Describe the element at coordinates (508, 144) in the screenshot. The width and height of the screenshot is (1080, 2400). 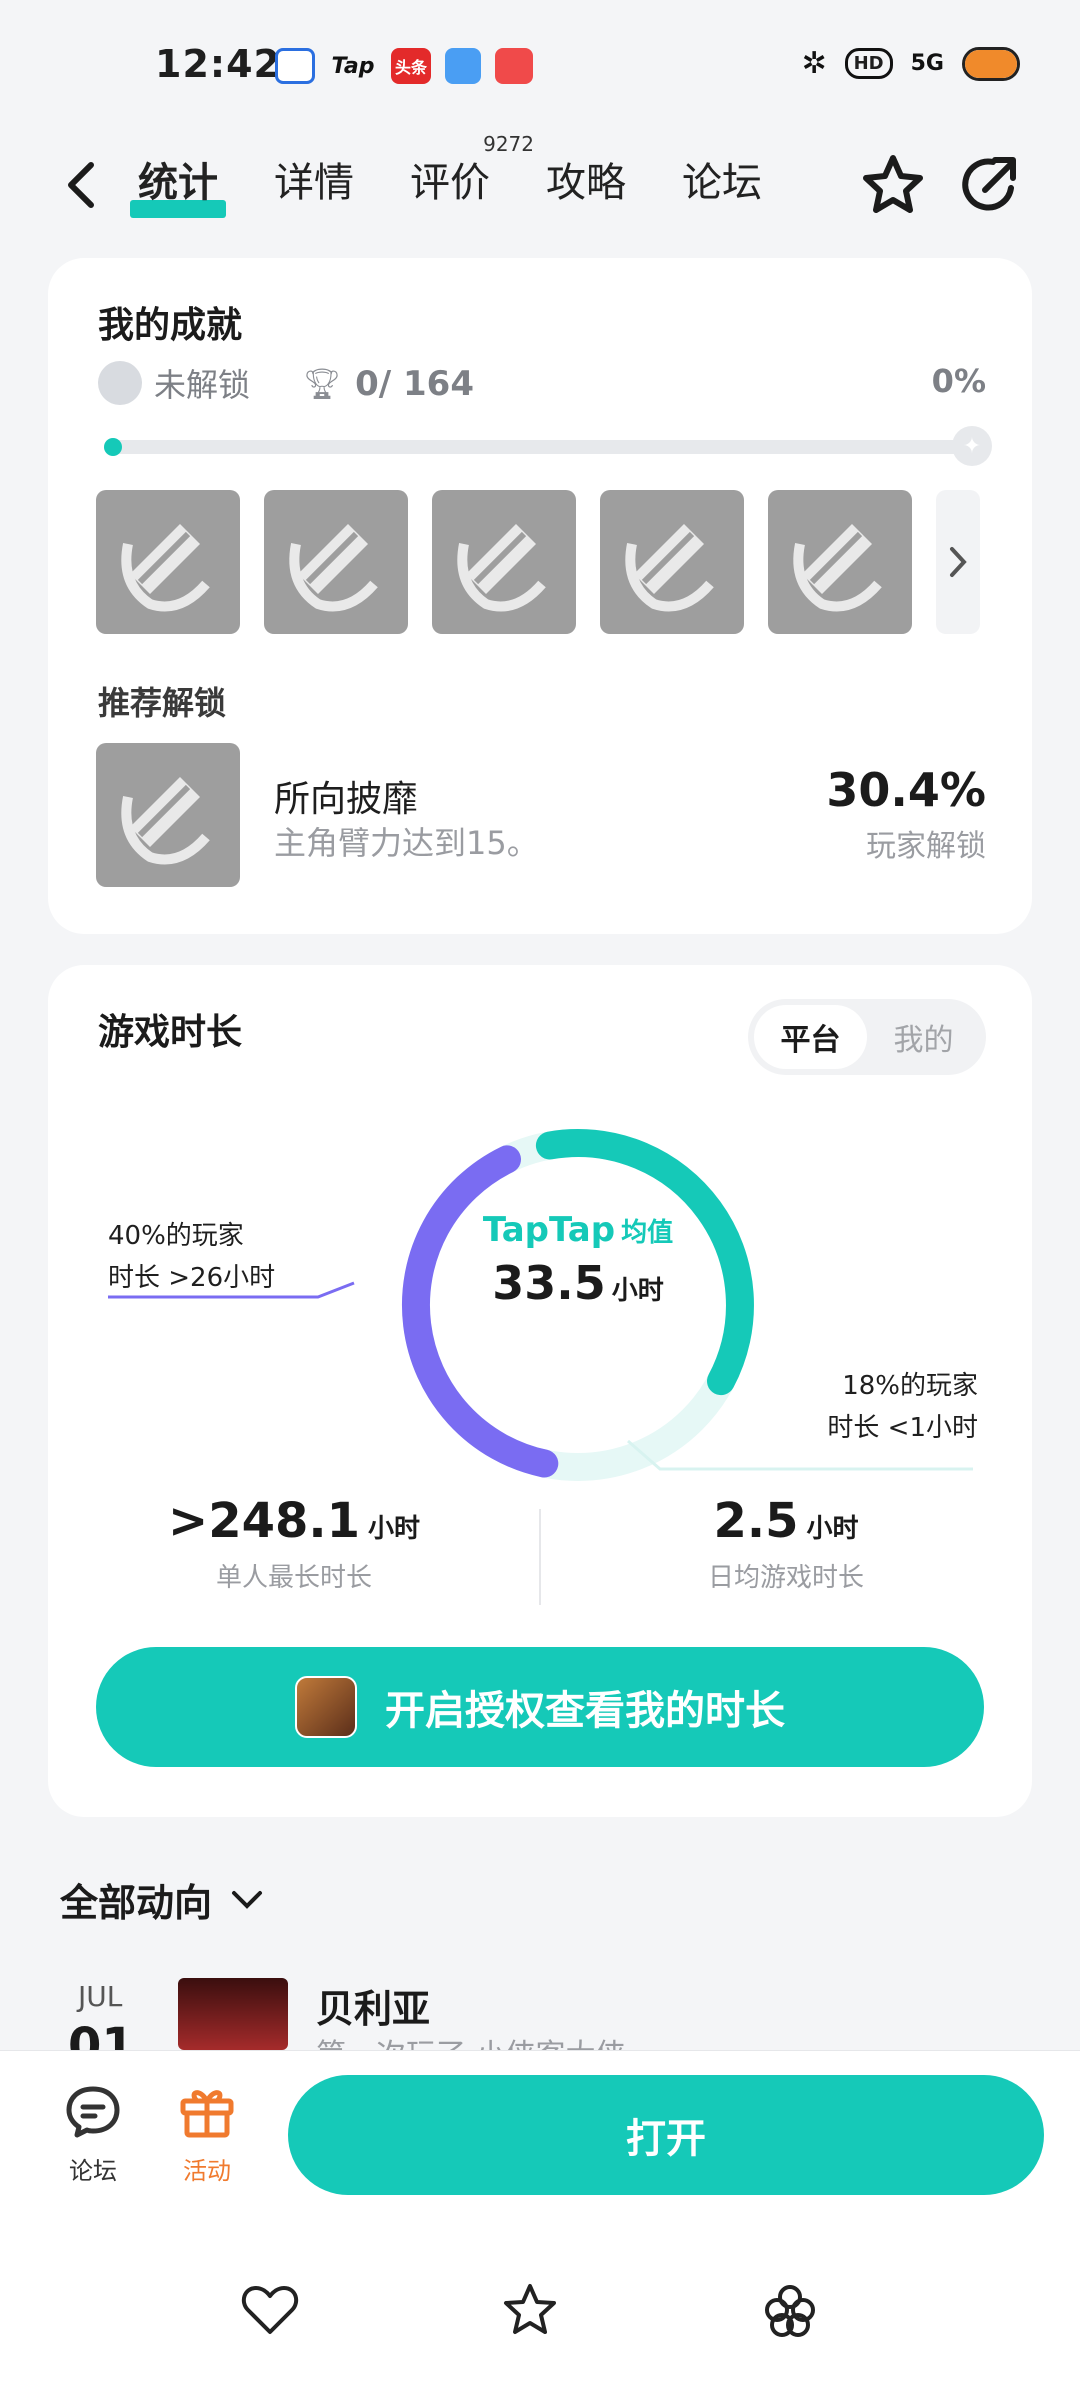
I see `review-count-badge: 9272` at that location.